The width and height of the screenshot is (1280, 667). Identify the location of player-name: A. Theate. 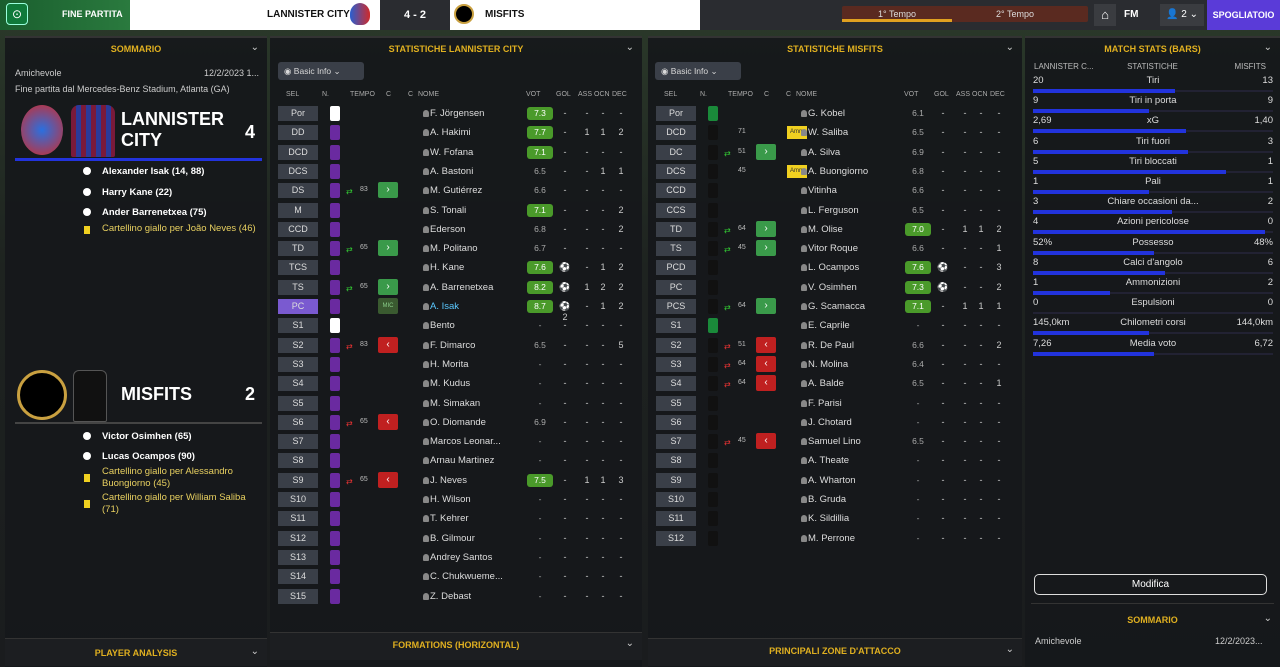
(828, 460).